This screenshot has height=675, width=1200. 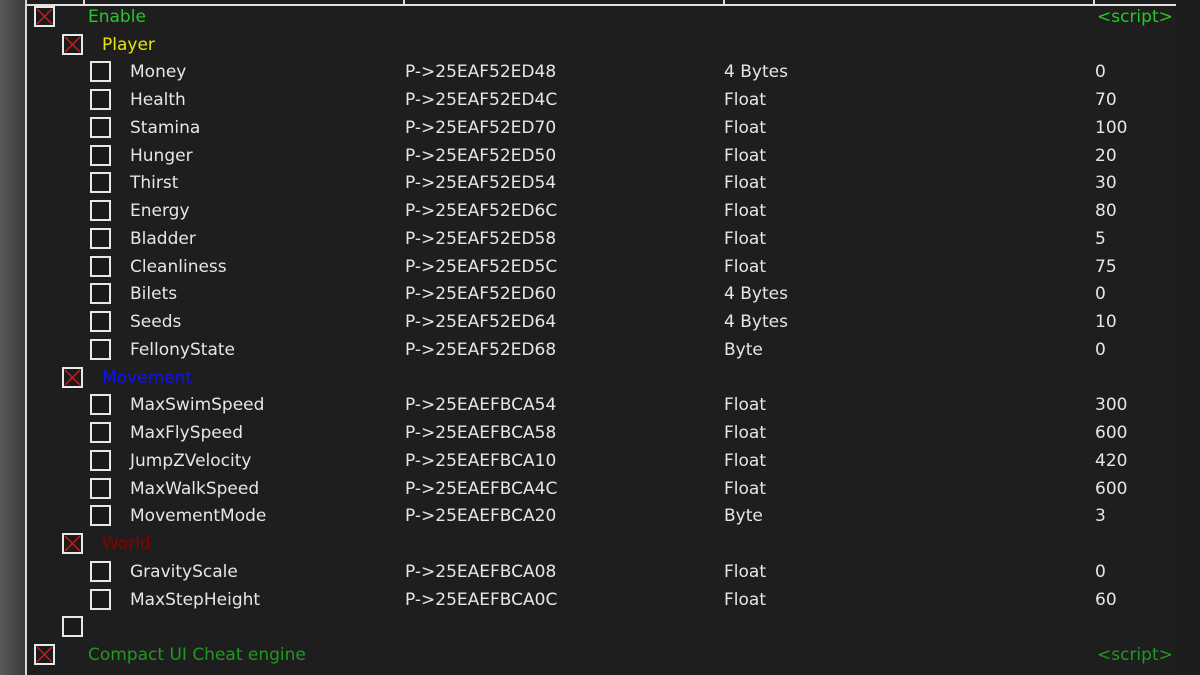 I want to click on address: P->25EAEFBCA20, so click(x=481, y=516).